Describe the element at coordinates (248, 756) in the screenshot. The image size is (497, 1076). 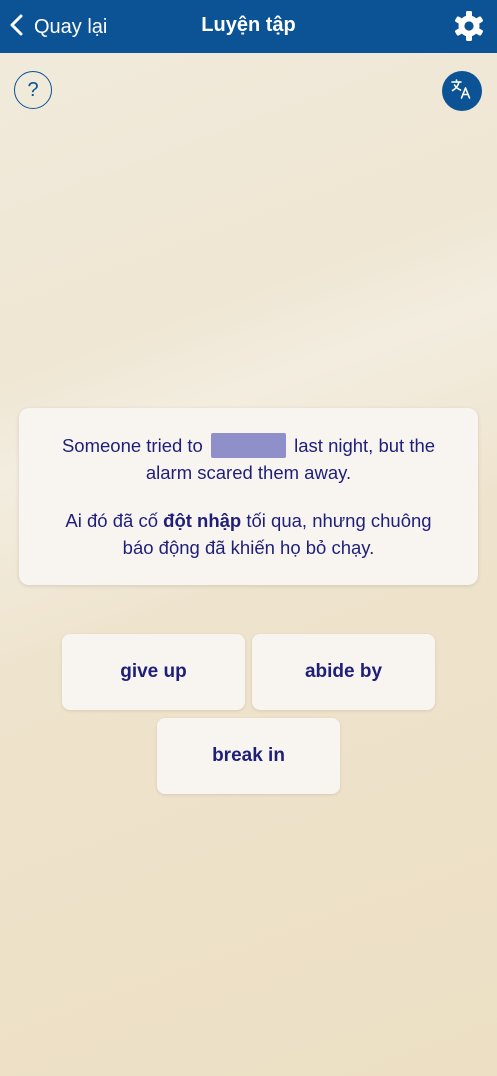
I see `option-break-in-button: break in` at that location.